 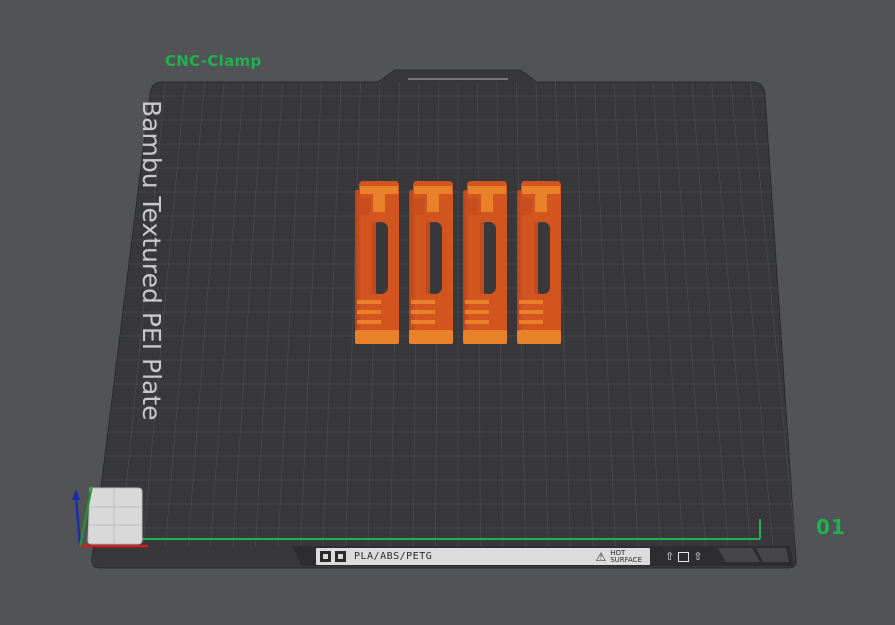 I want to click on up-arrow-icon: ⇧, so click(x=670, y=556).